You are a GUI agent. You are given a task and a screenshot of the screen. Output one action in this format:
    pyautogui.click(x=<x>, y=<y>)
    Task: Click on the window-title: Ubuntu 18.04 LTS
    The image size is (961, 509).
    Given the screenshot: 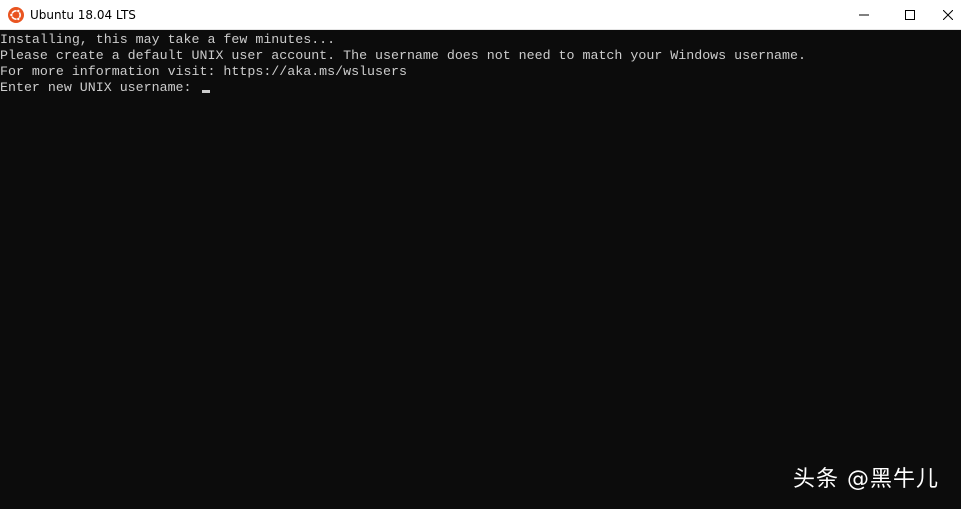 What is the action you would take?
    pyautogui.click(x=83, y=15)
    